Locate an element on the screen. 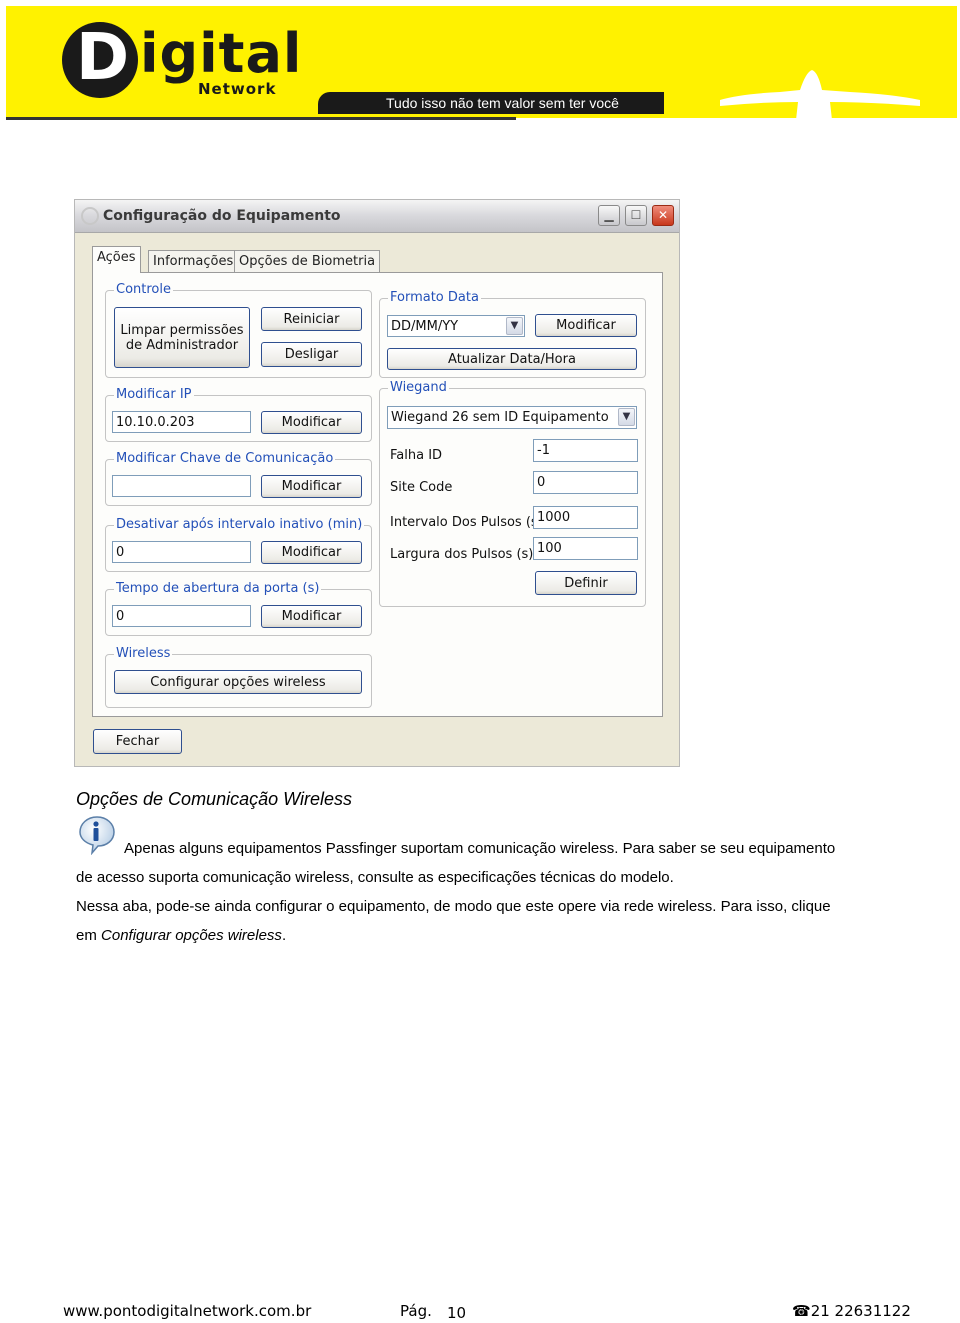 The image size is (960, 1323). tab-informacoes: Informações is located at coordinates (193, 261).